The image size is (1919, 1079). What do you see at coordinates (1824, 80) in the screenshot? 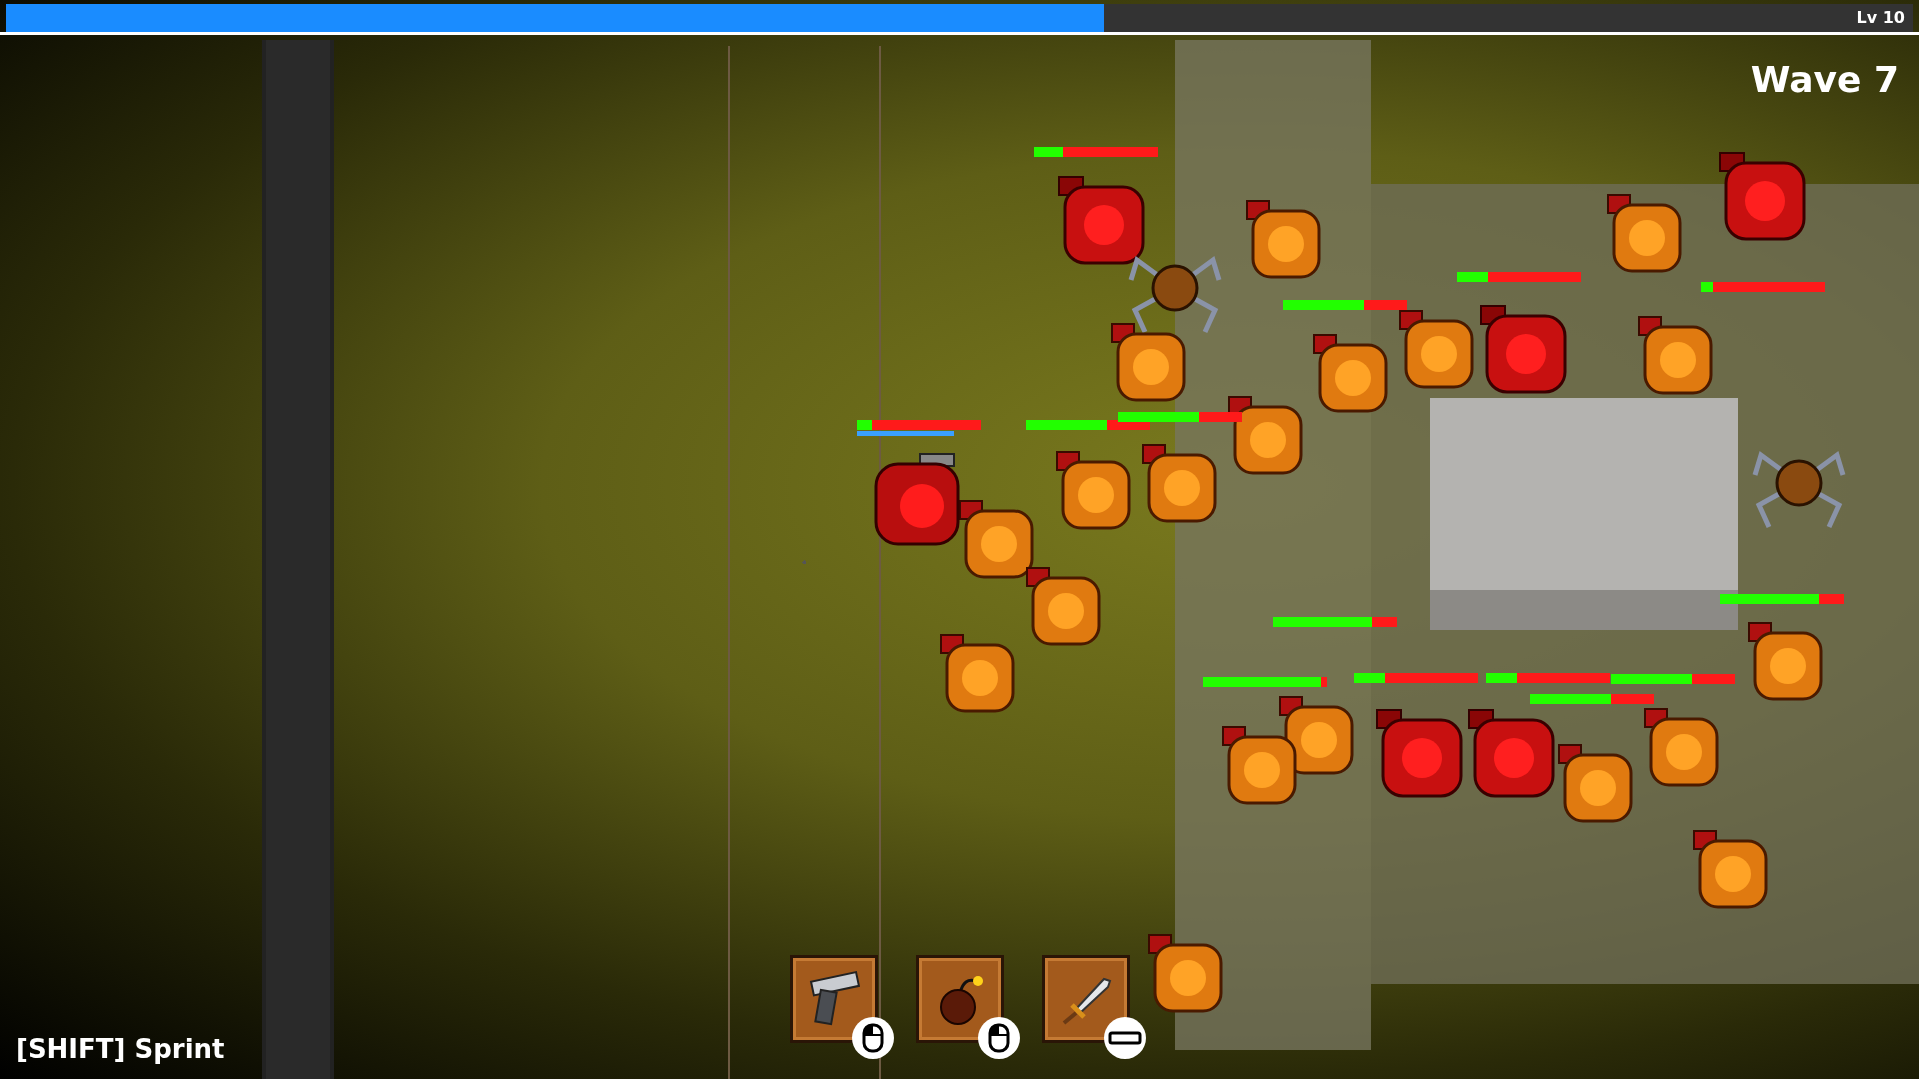
I see `wave-counter: Wave 7` at bounding box center [1824, 80].